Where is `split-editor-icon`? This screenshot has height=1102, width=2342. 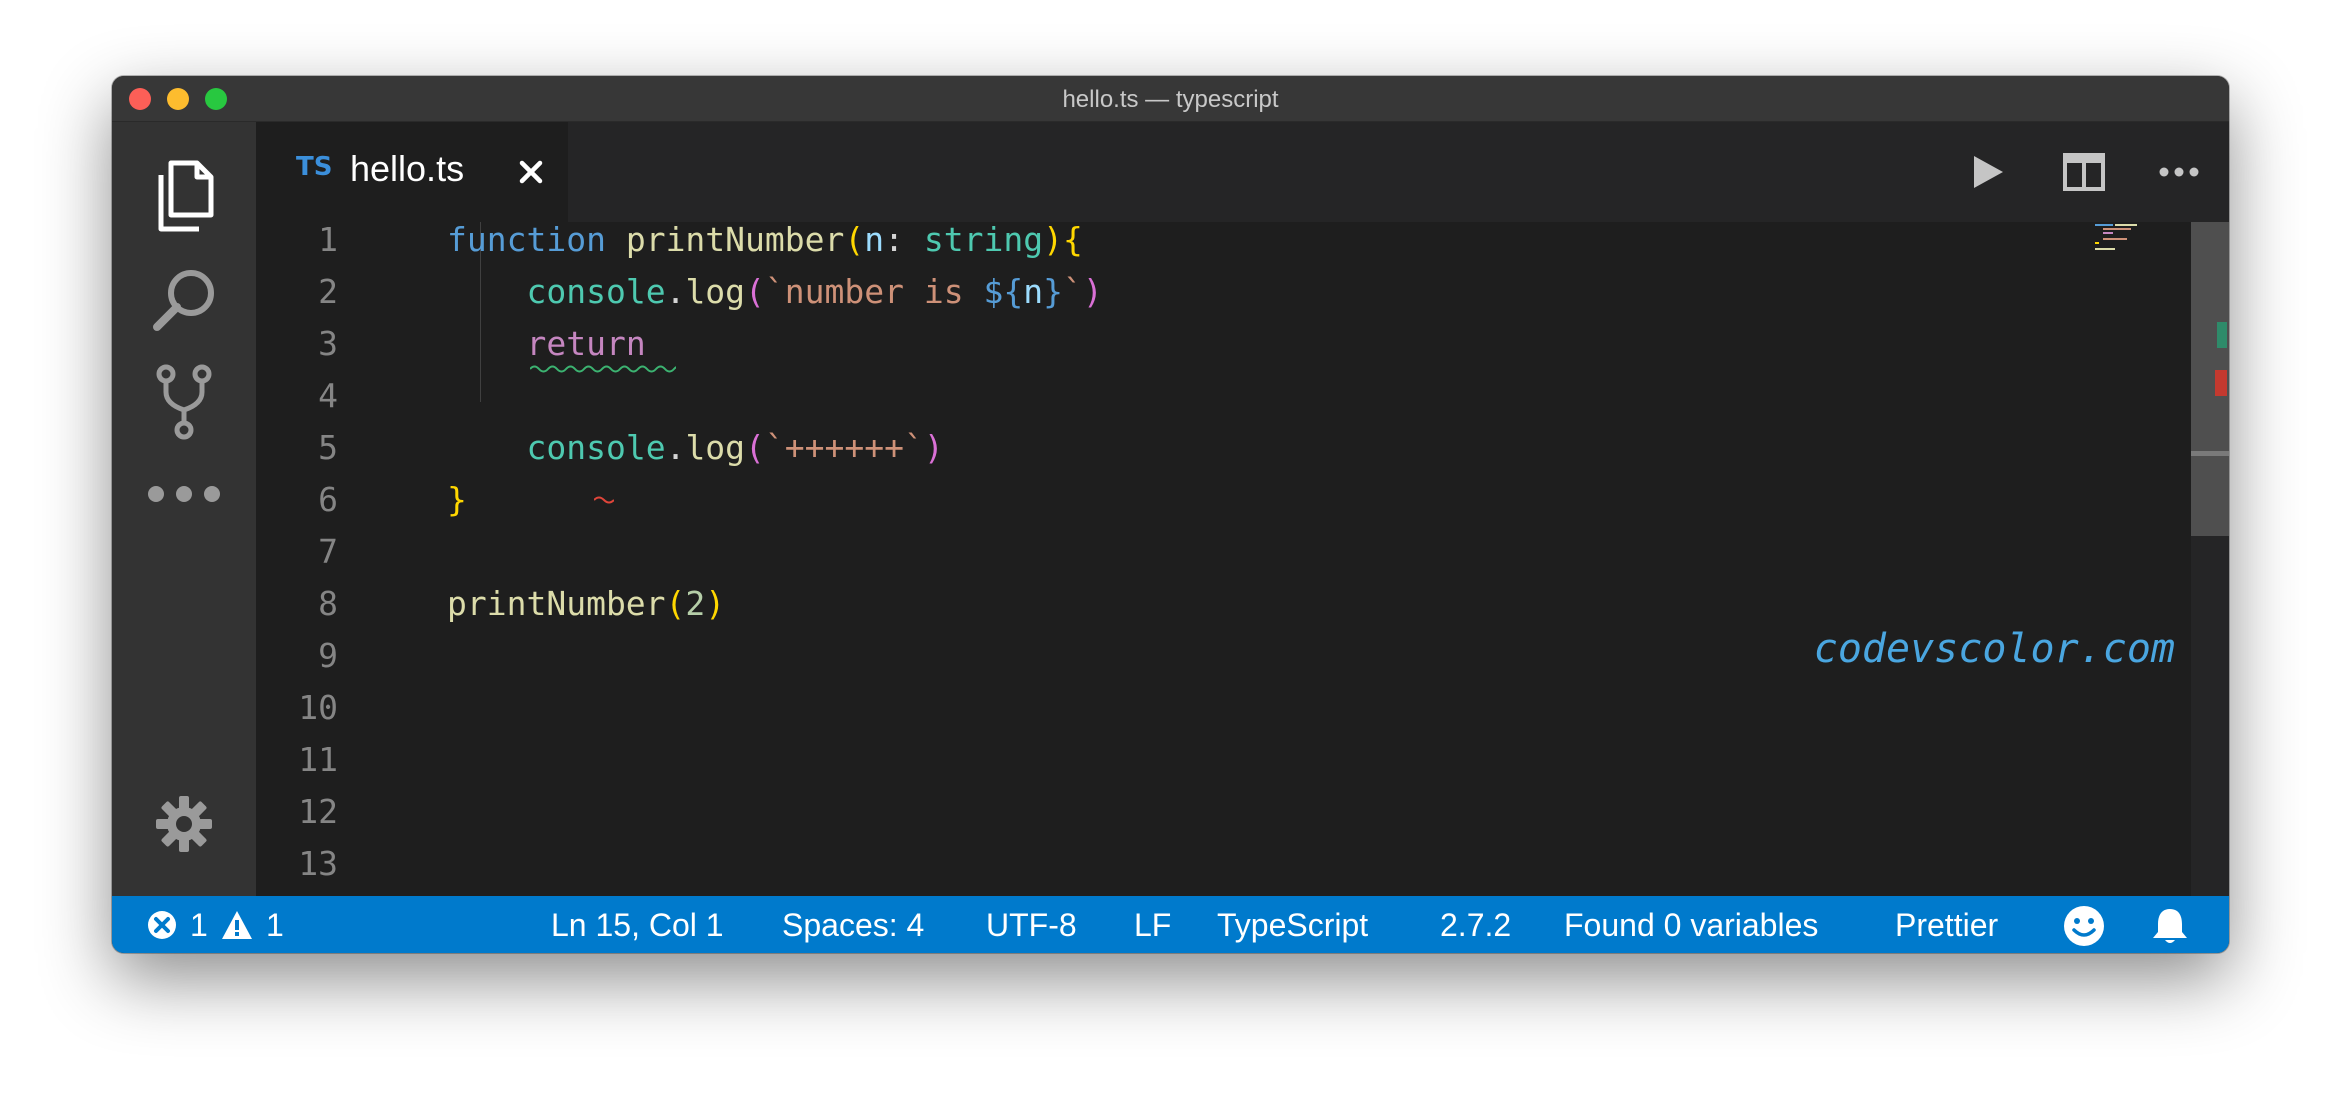 split-editor-icon is located at coordinates (2084, 172).